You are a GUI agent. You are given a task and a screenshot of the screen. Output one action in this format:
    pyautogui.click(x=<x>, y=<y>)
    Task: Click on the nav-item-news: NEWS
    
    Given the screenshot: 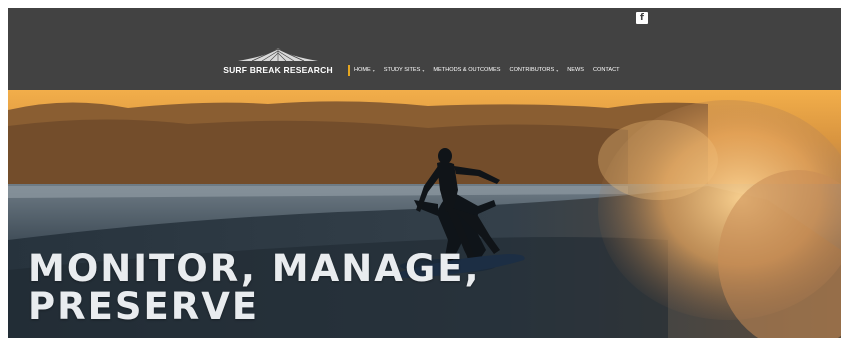 What is the action you would take?
    pyautogui.click(x=575, y=70)
    